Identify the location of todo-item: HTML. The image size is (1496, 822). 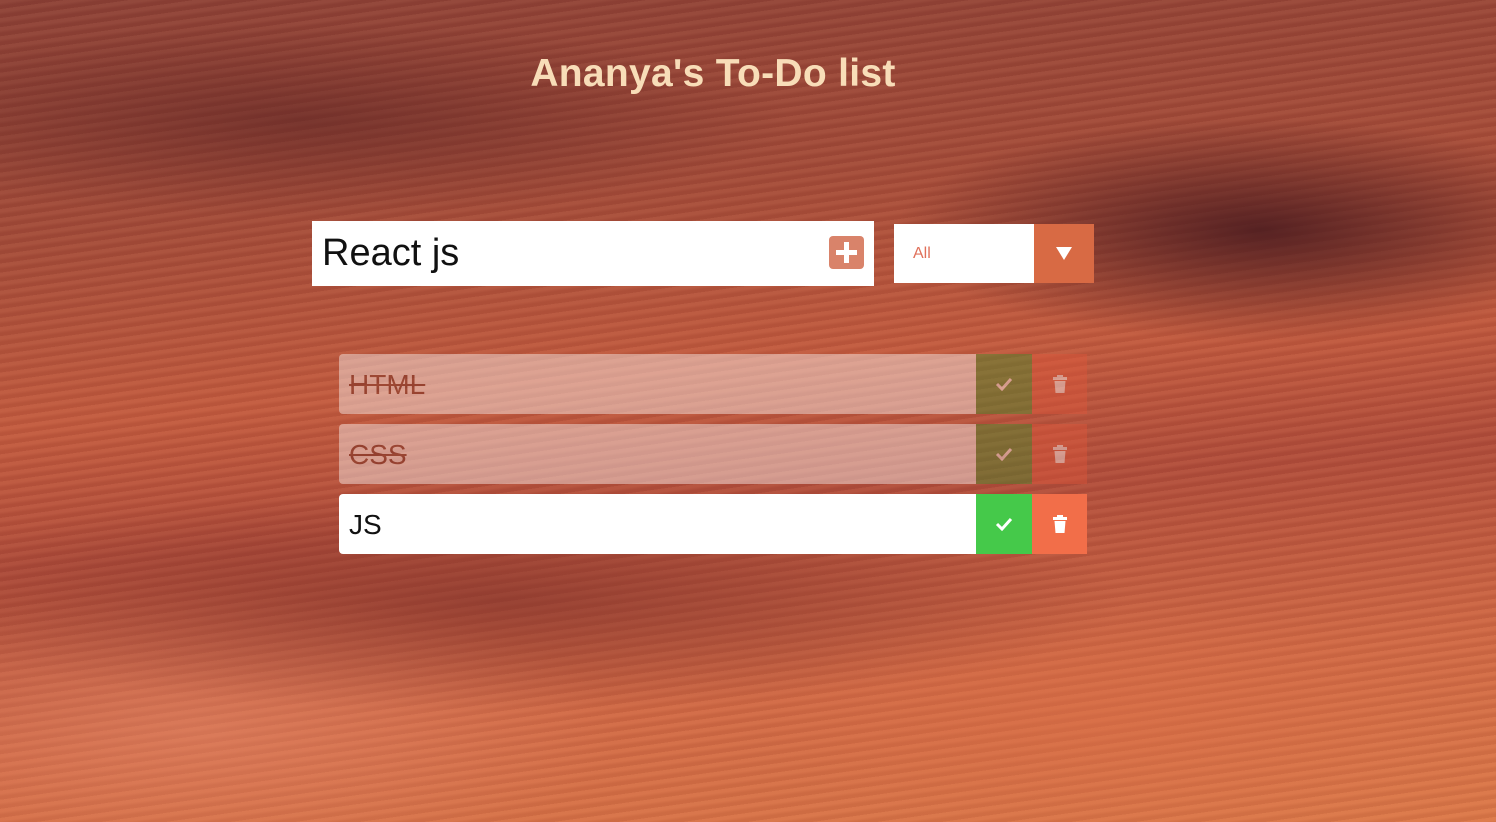
(713, 384).